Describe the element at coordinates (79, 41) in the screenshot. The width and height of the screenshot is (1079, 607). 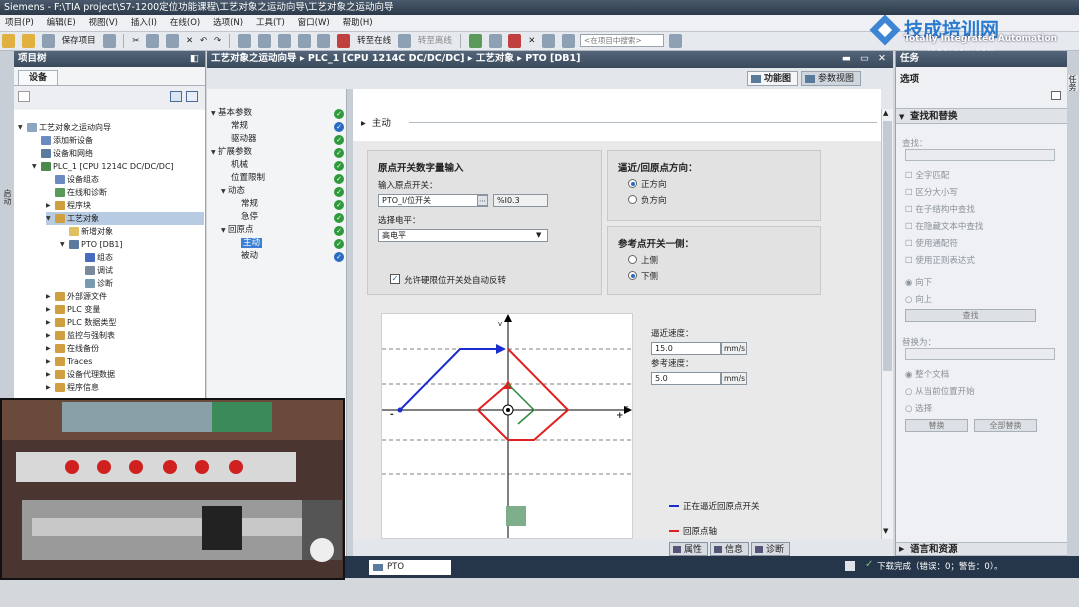
I see `save-project-button: 保存项目` at that location.